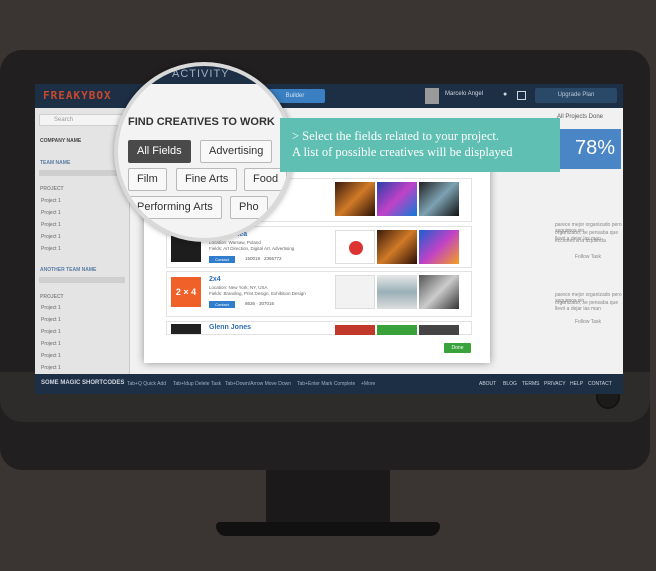 The width and height of the screenshot is (656, 571). Describe the element at coordinates (175, 207) in the screenshot. I see `tag-performing-arts: Performing Arts` at that location.